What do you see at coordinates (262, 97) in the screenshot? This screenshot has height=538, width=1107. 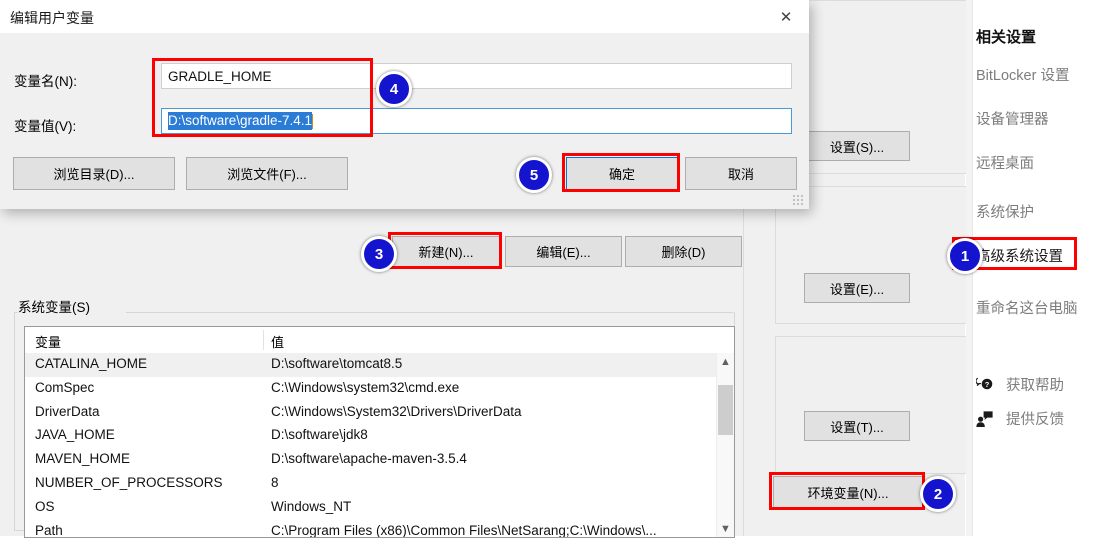 I see `highlight-box-variable-fields` at bounding box center [262, 97].